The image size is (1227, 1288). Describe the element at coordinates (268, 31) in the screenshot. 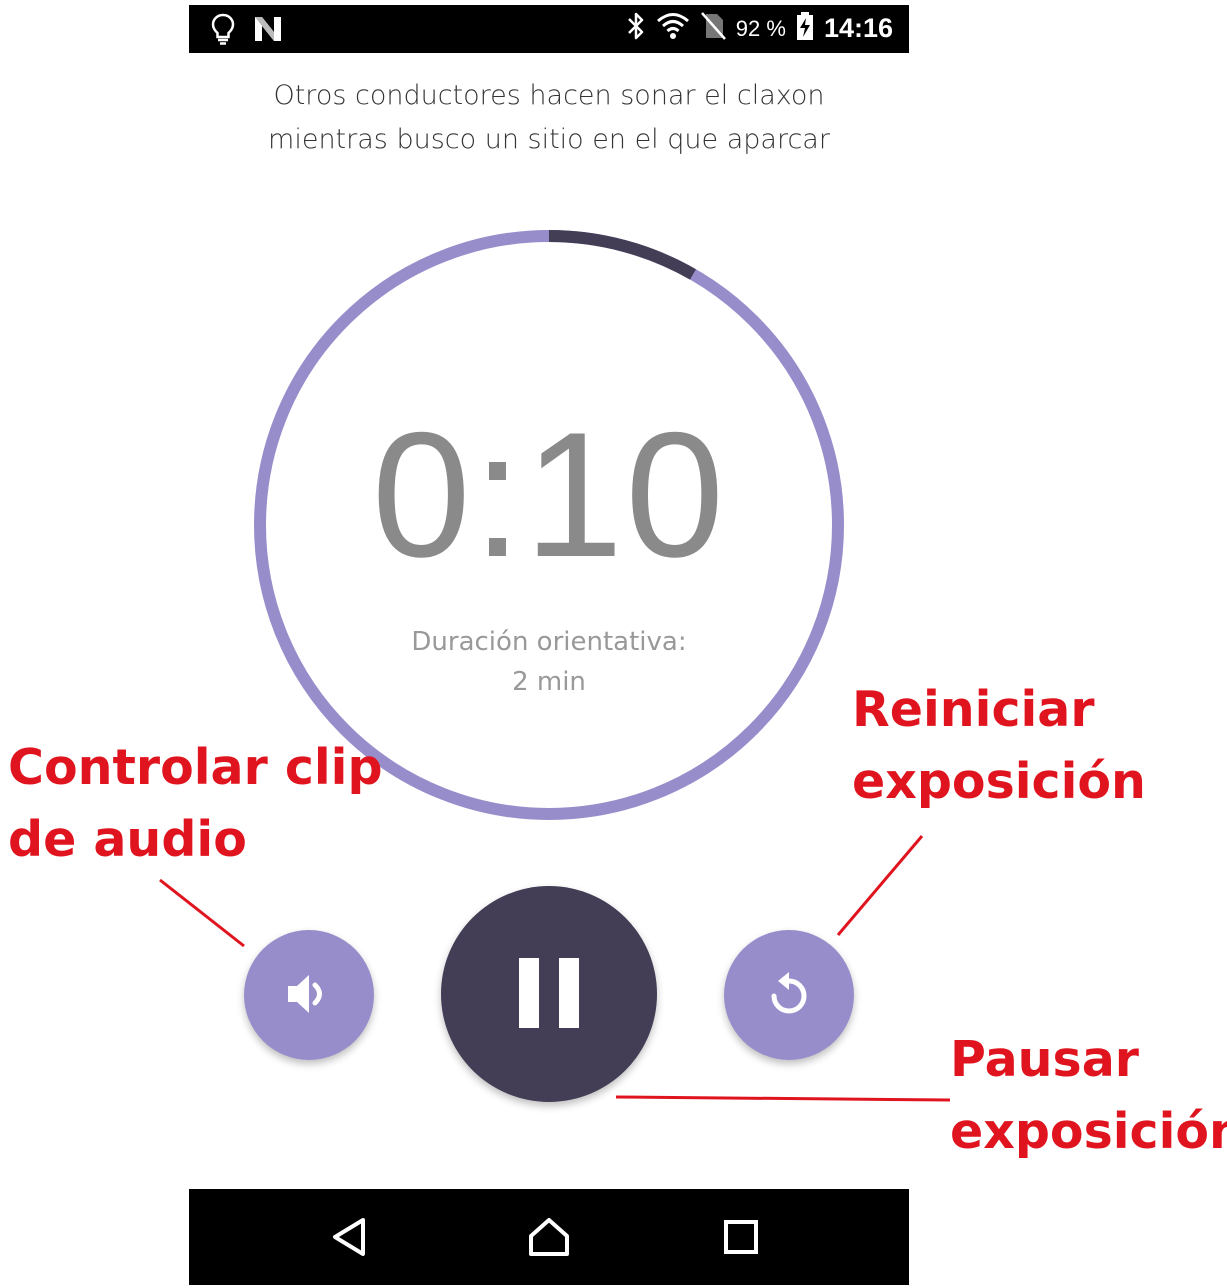

I see `n-logo-icon` at that location.